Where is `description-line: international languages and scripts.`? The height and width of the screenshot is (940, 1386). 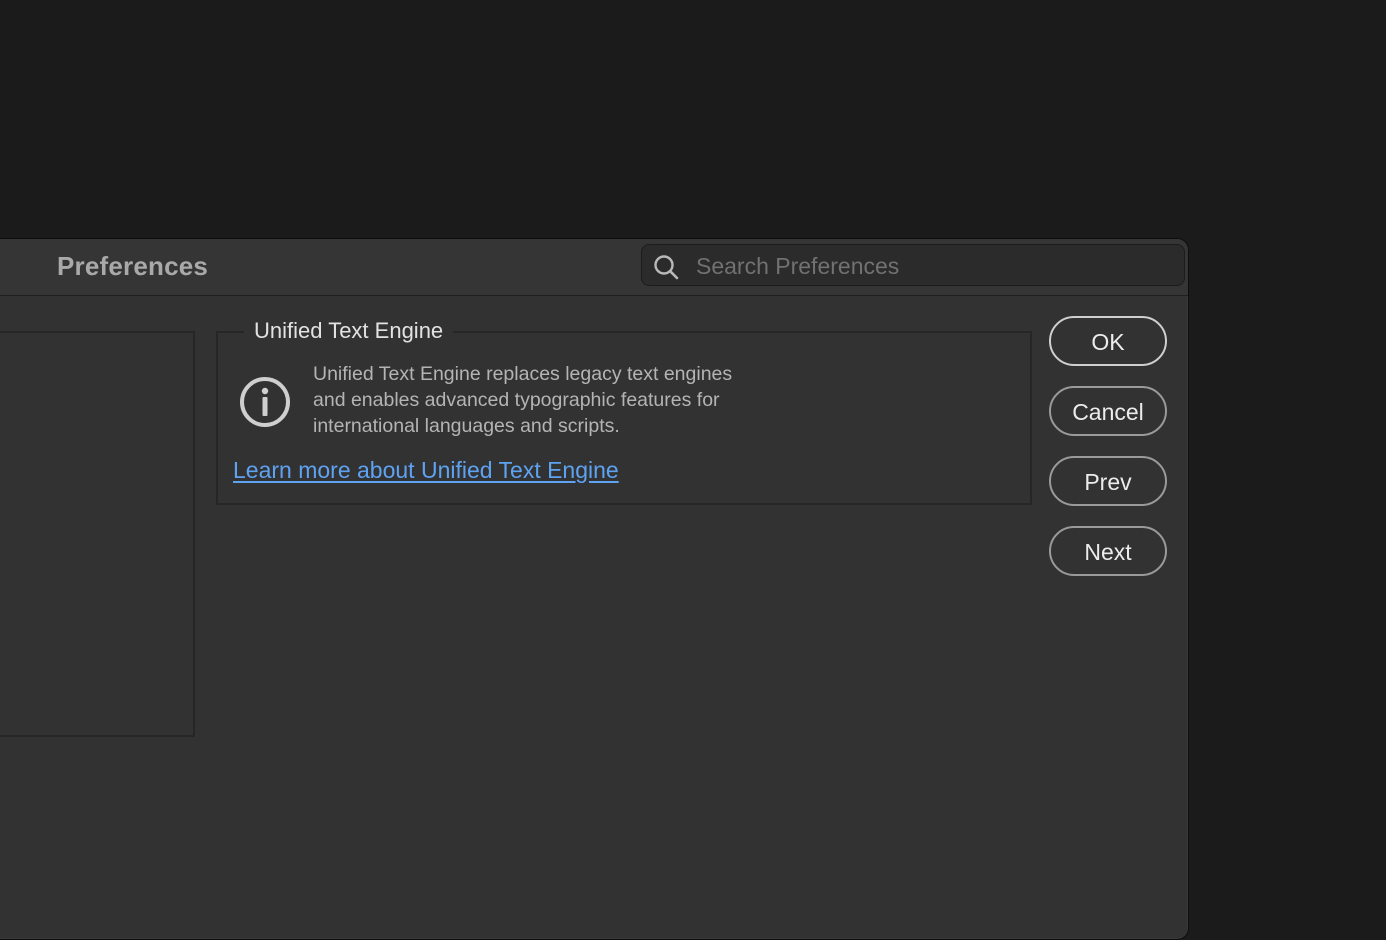 description-line: international languages and scripts. is located at coordinates (466, 426).